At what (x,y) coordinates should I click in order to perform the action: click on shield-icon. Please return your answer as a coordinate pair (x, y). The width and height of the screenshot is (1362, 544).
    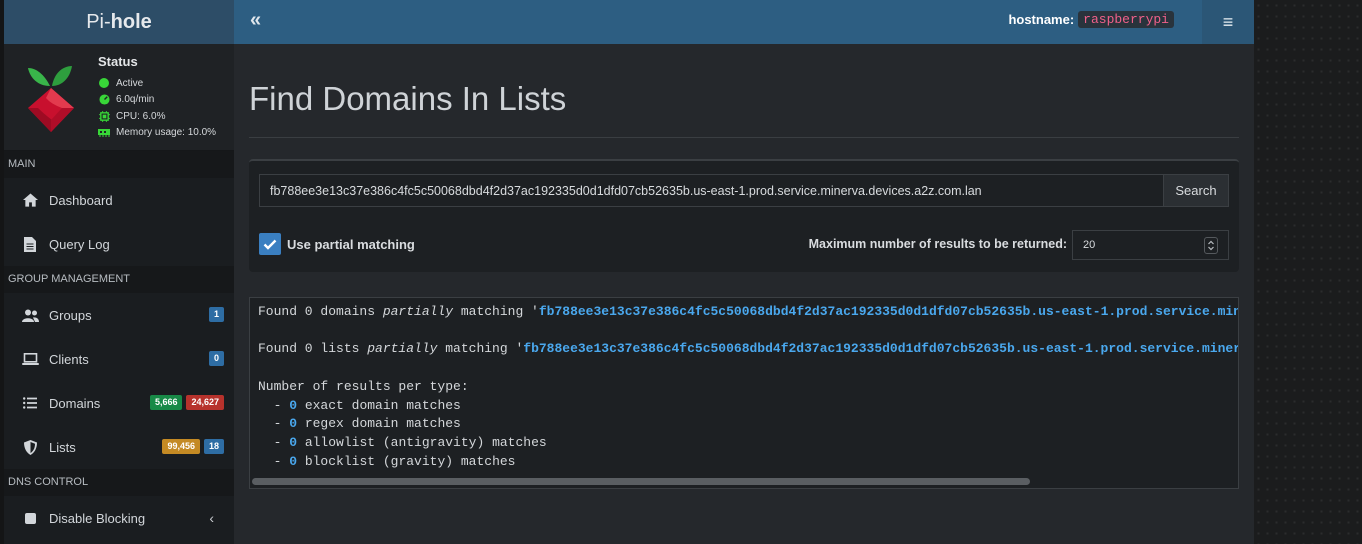
    Looking at the image, I should click on (30, 447).